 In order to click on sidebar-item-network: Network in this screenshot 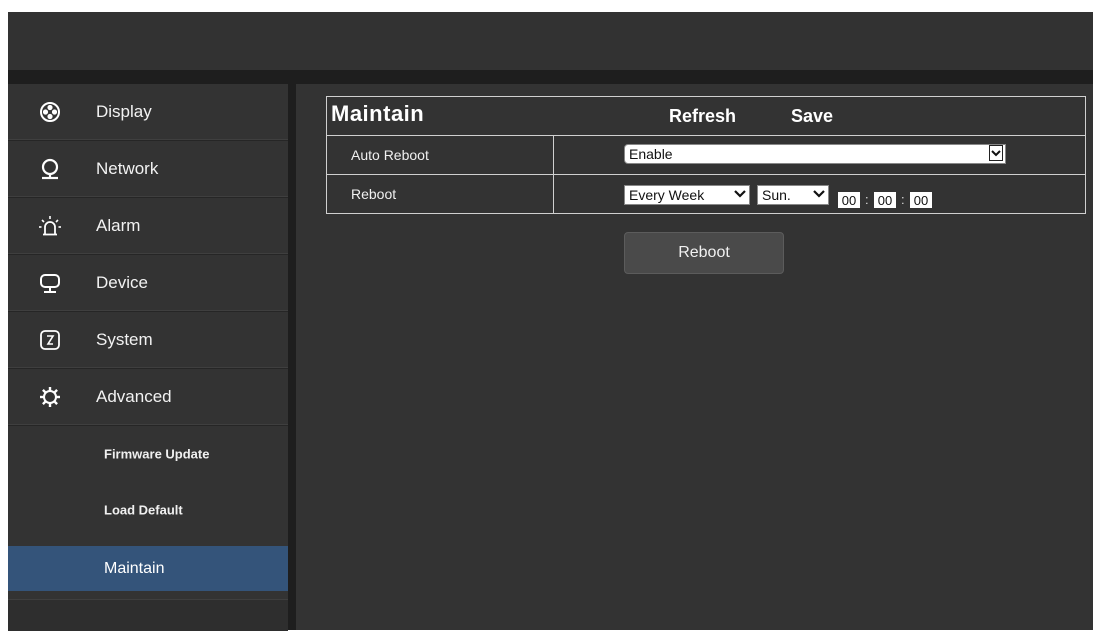, I will do `click(148, 169)`.